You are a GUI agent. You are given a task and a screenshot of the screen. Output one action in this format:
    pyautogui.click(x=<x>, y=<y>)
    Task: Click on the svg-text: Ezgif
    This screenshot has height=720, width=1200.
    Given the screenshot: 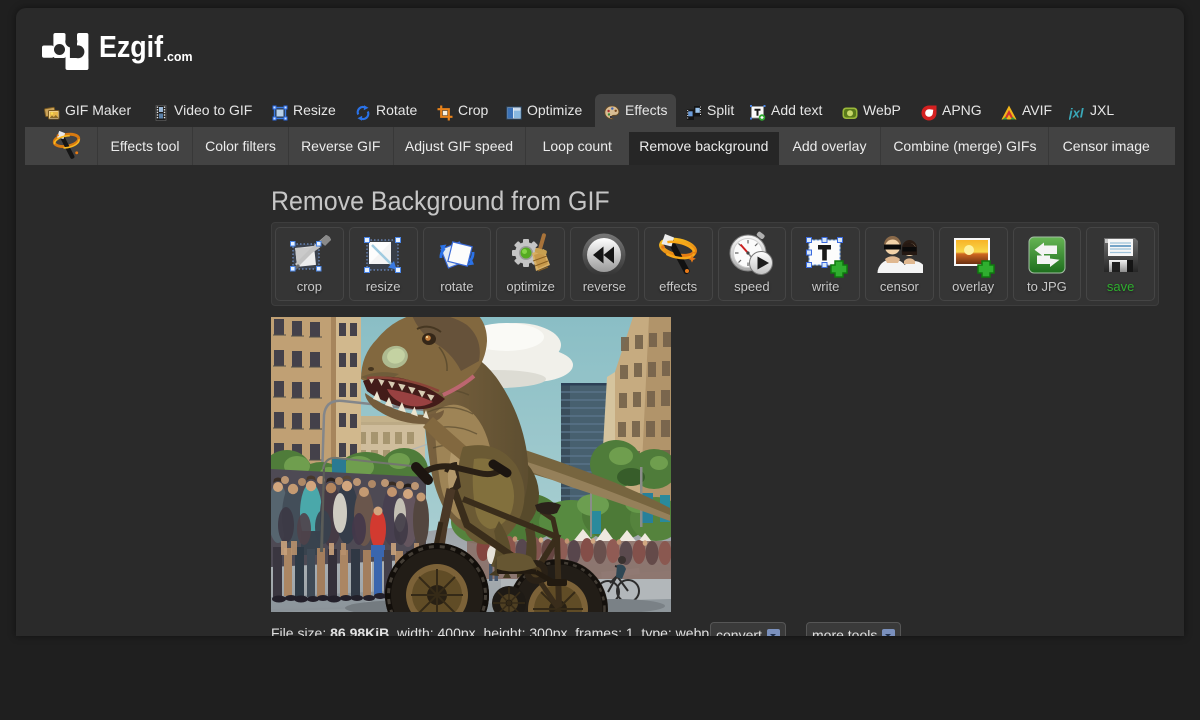 What is the action you would take?
    pyautogui.click(x=131, y=48)
    